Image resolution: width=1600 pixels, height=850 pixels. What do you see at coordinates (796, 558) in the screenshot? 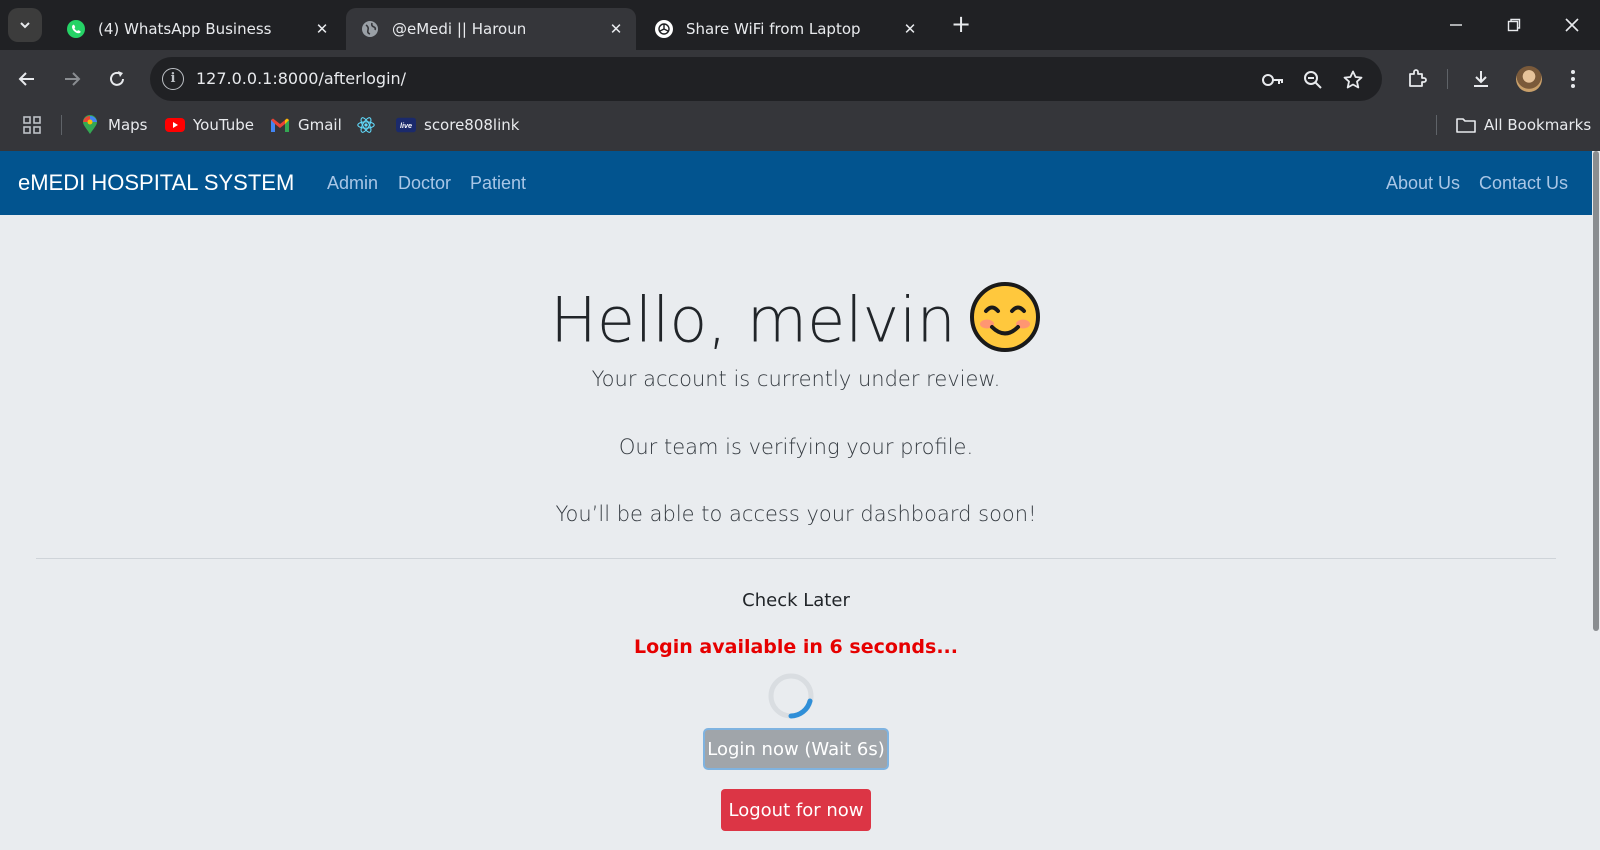
I see `divider` at bounding box center [796, 558].